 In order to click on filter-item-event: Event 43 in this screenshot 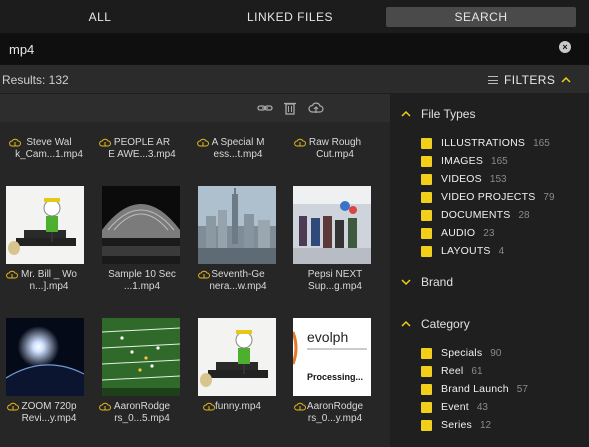, I will do `click(454, 407)`.